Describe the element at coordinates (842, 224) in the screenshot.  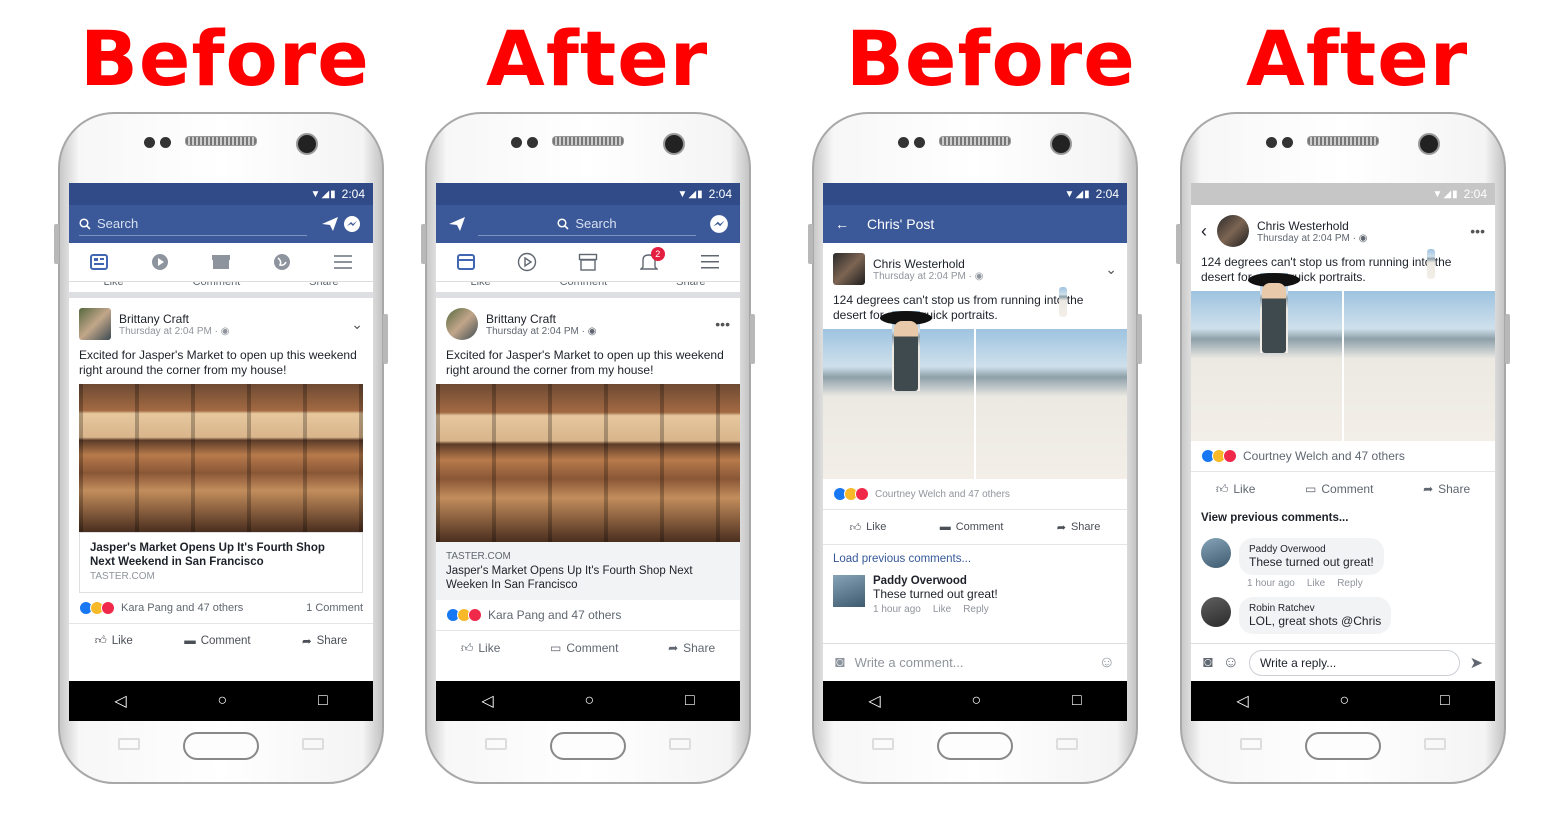
I see `back-arrow-icon: ←` at that location.